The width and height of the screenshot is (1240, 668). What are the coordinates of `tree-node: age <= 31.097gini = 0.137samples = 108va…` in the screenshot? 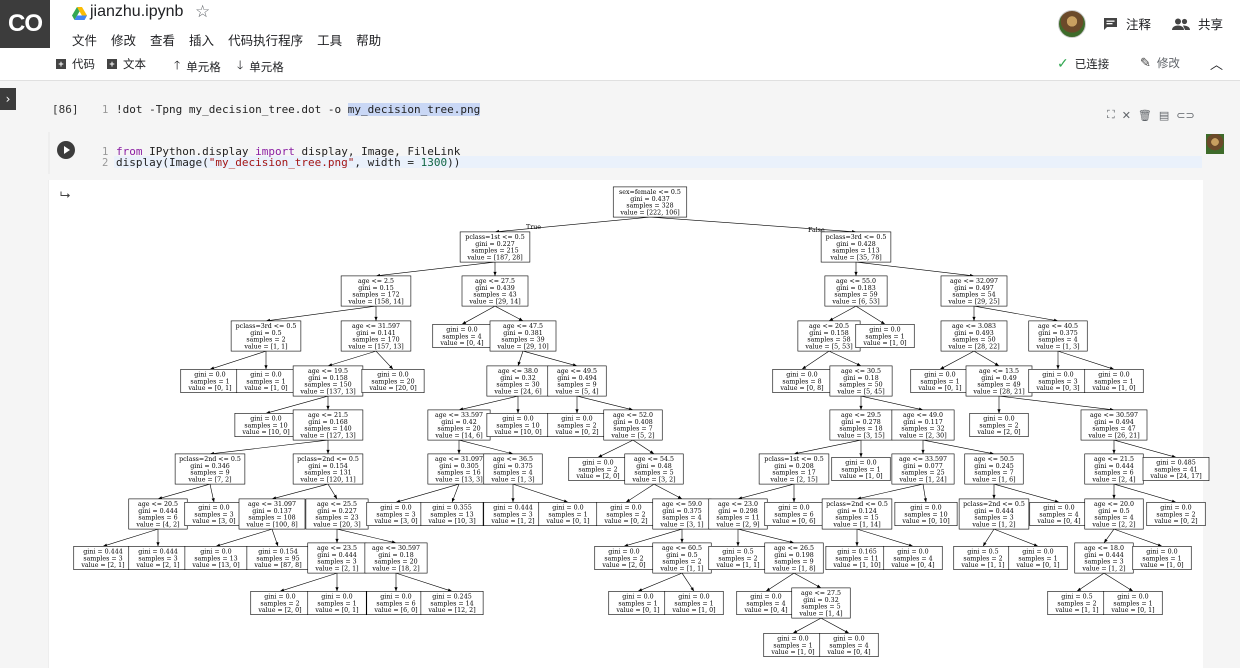 It's located at (272, 514).